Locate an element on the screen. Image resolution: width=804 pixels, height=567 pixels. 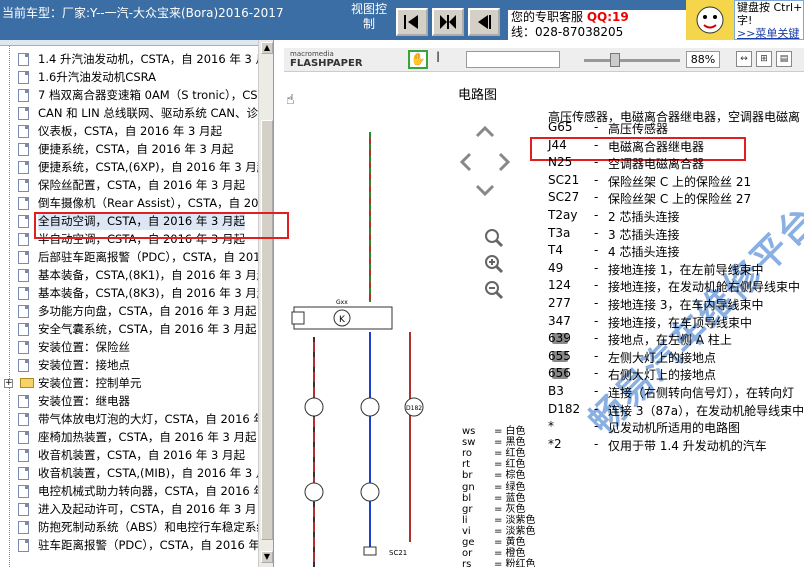
zoom-in-icon is located at coordinates (494, 264).